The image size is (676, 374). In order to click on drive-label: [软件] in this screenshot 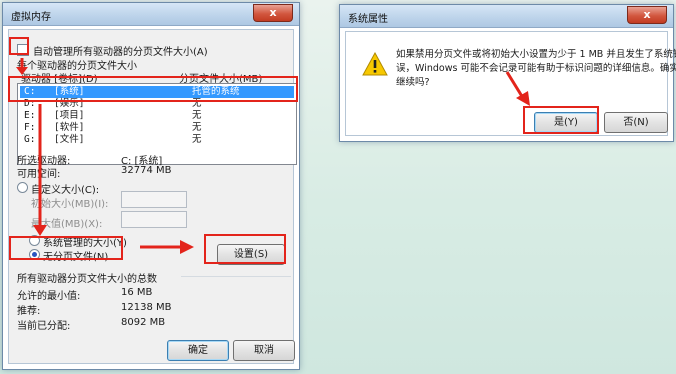, I will do `click(69, 127)`.